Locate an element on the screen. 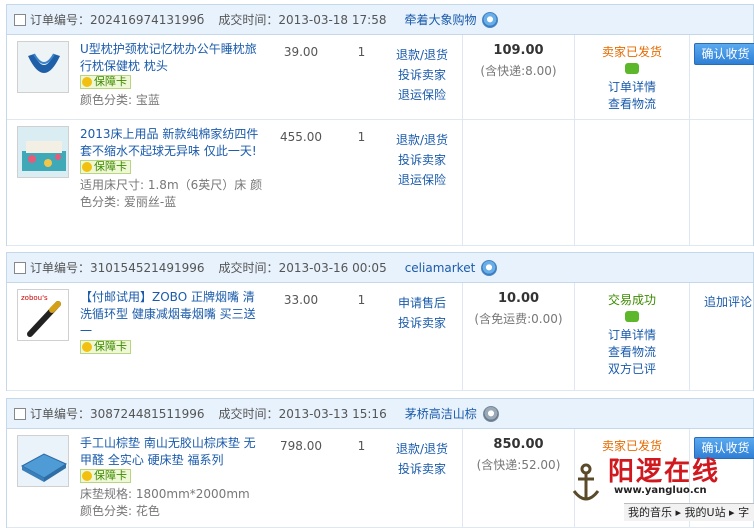 The image size is (754, 528). both-reviewed-link: 双方已评 is located at coordinates (632, 369).